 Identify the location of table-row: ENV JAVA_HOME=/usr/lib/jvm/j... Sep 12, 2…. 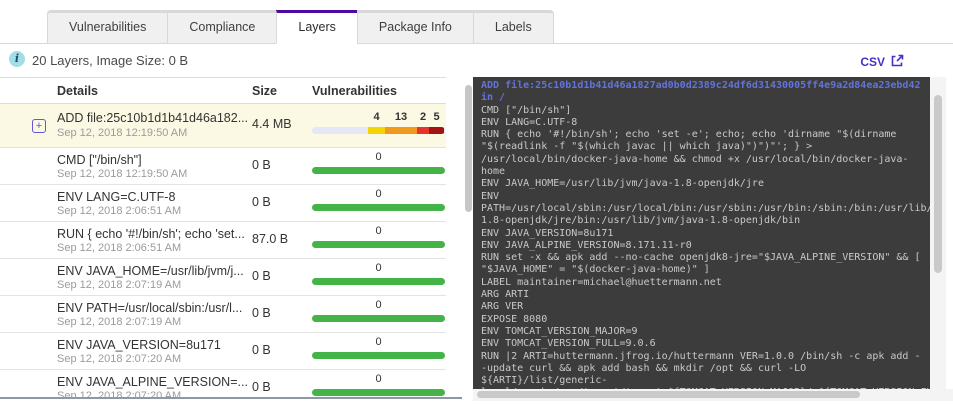
(223, 277).